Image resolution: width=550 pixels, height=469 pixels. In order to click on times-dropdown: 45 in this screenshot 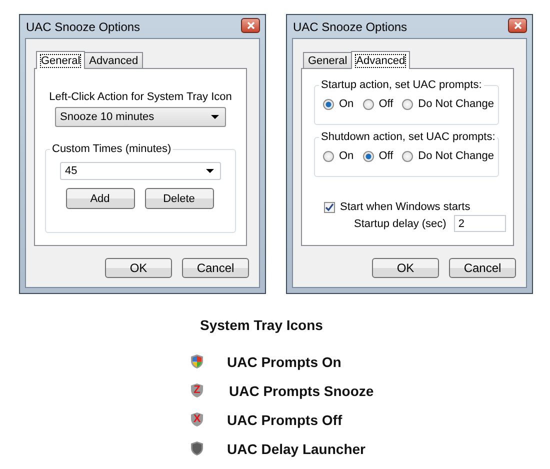, I will do `click(140, 171)`.